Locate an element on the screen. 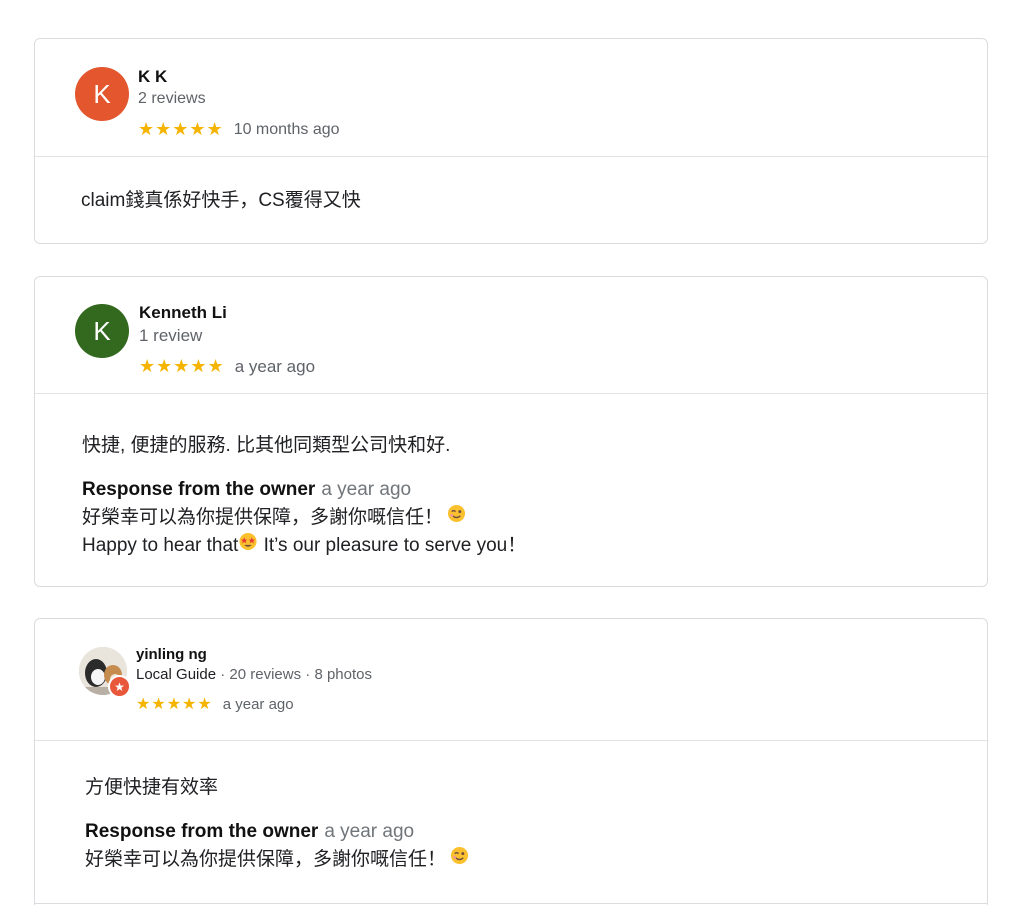 This screenshot has height=907, width=1024. owner-response-line: Happy to hear that is located at coordinates (160, 545).